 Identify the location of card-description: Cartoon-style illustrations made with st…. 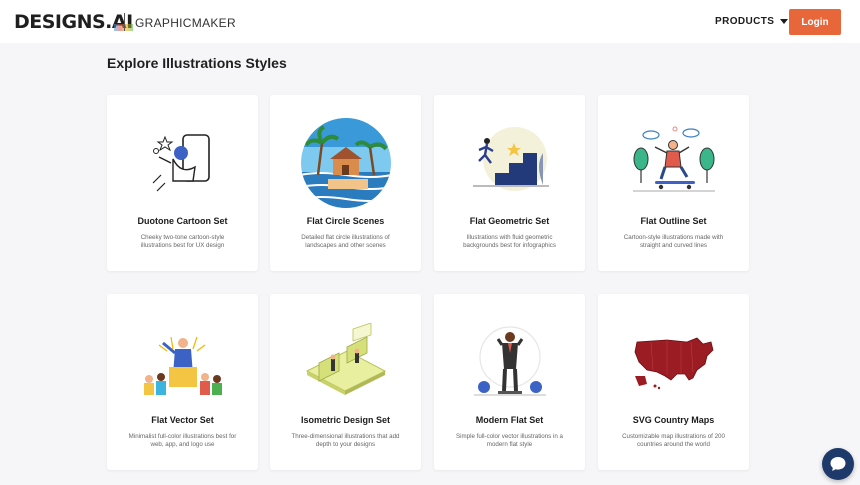
(673, 241).